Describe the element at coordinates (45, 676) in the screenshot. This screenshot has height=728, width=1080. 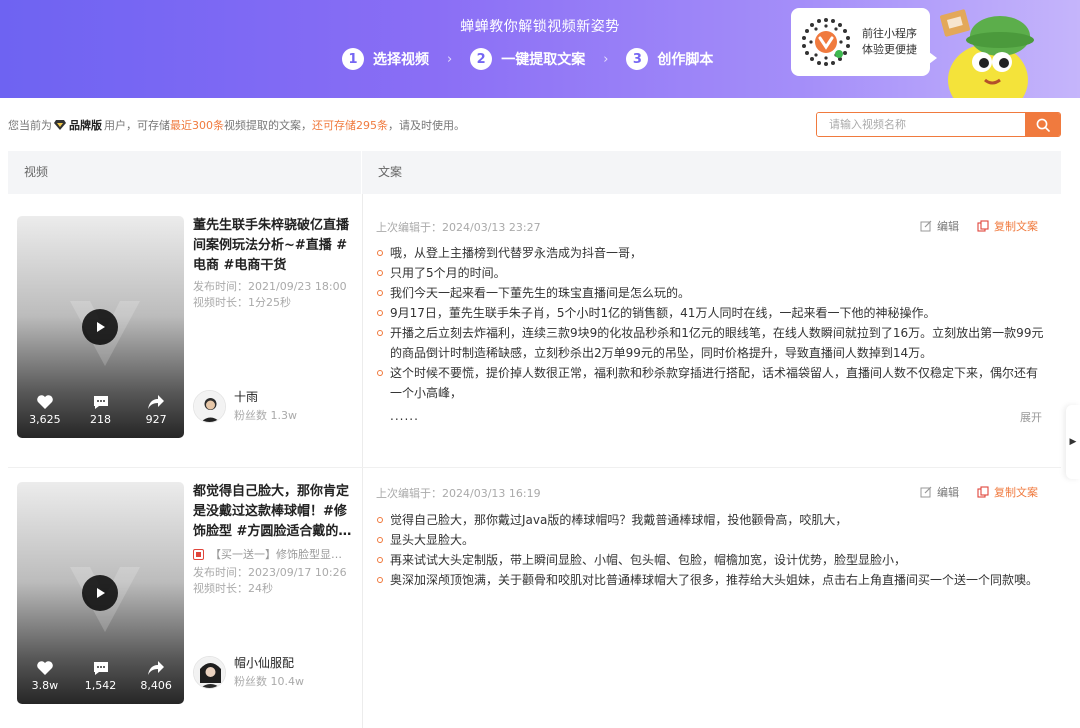
I see `likes-stat: 3.8w` at that location.